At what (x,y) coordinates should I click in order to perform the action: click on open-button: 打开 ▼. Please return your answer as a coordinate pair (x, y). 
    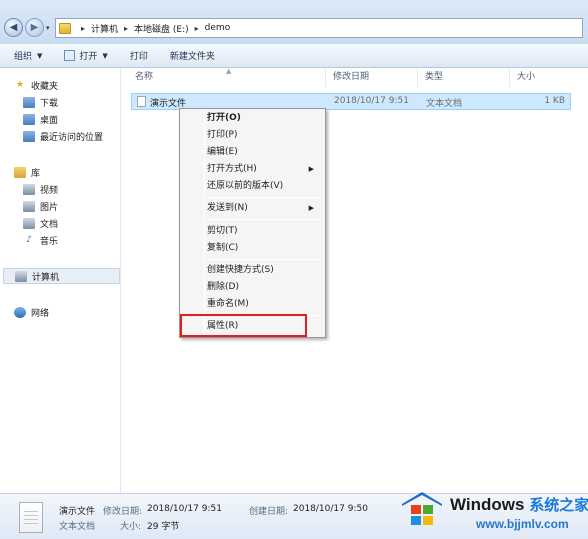
    Looking at the image, I should click on (86, 55).